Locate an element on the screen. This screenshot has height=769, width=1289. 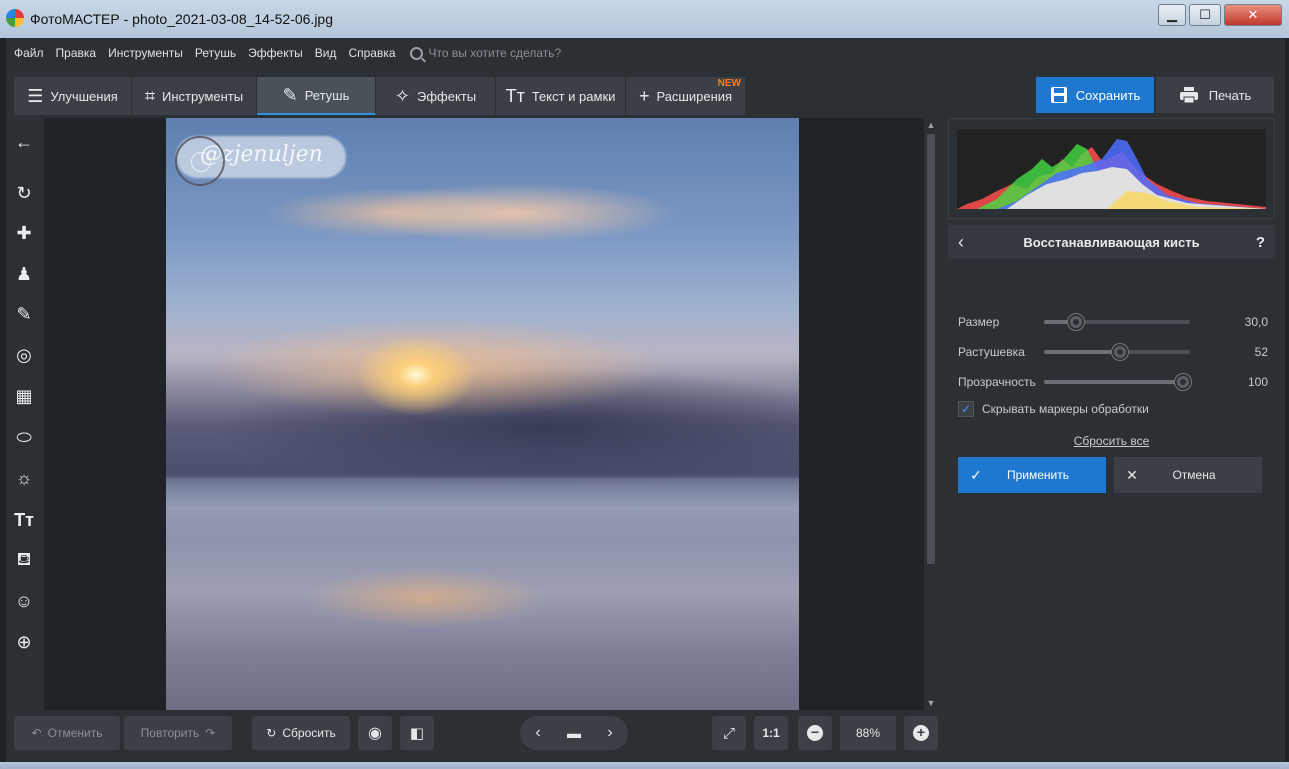
undo-icon: ↶ is located at coordinates (36, 733).